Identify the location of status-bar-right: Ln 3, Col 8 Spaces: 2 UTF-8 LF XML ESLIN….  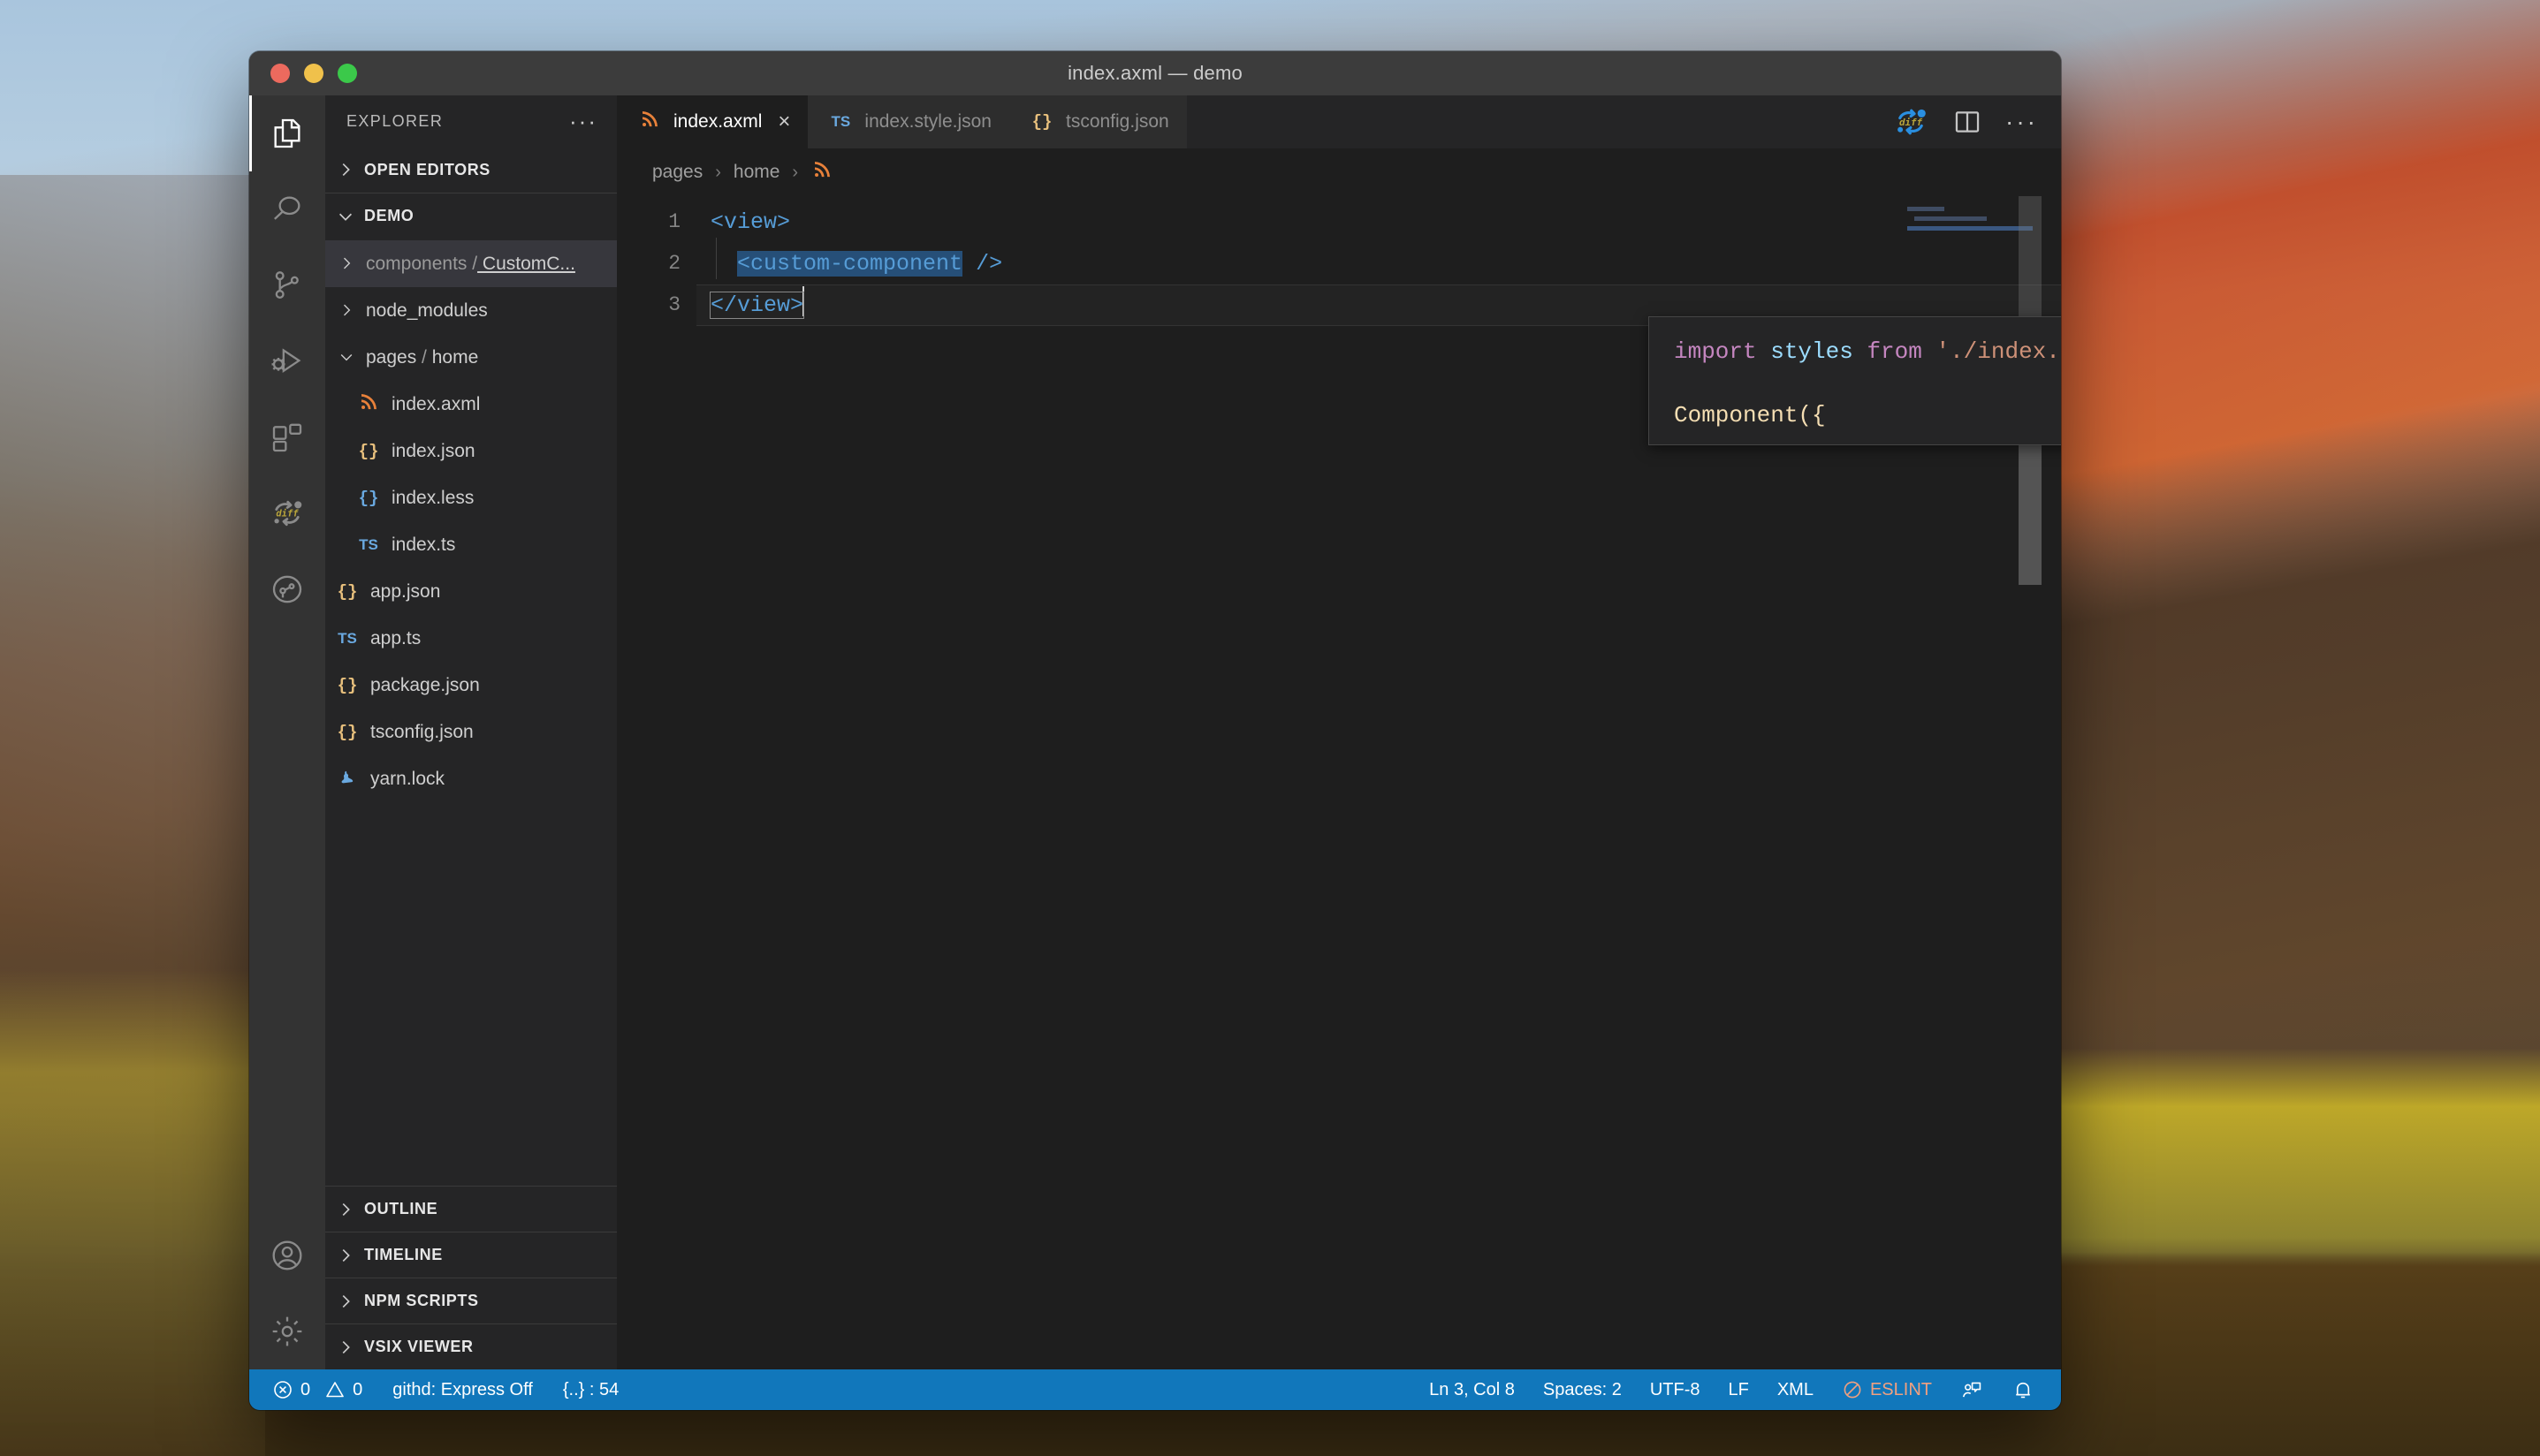
(1739, 1390).